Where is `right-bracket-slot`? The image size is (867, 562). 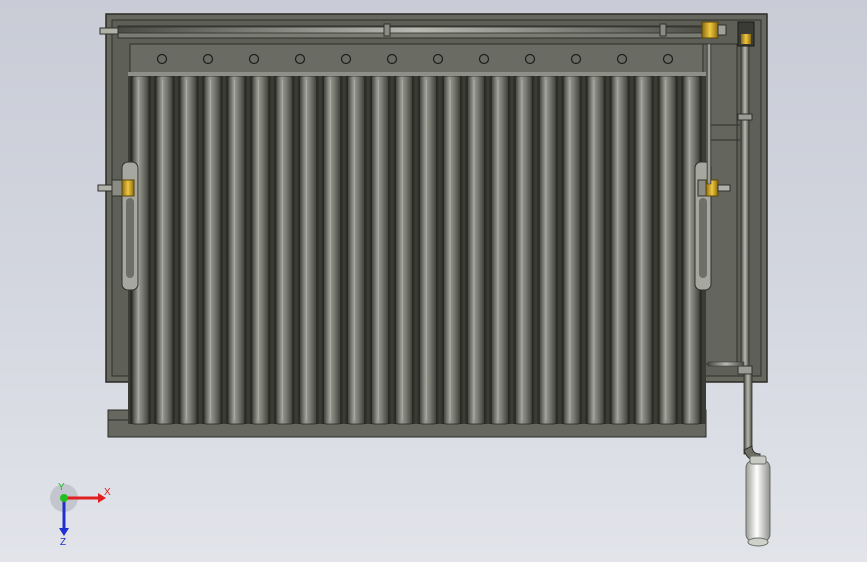 right-bracket-slot is located at coordinates (703, 238).